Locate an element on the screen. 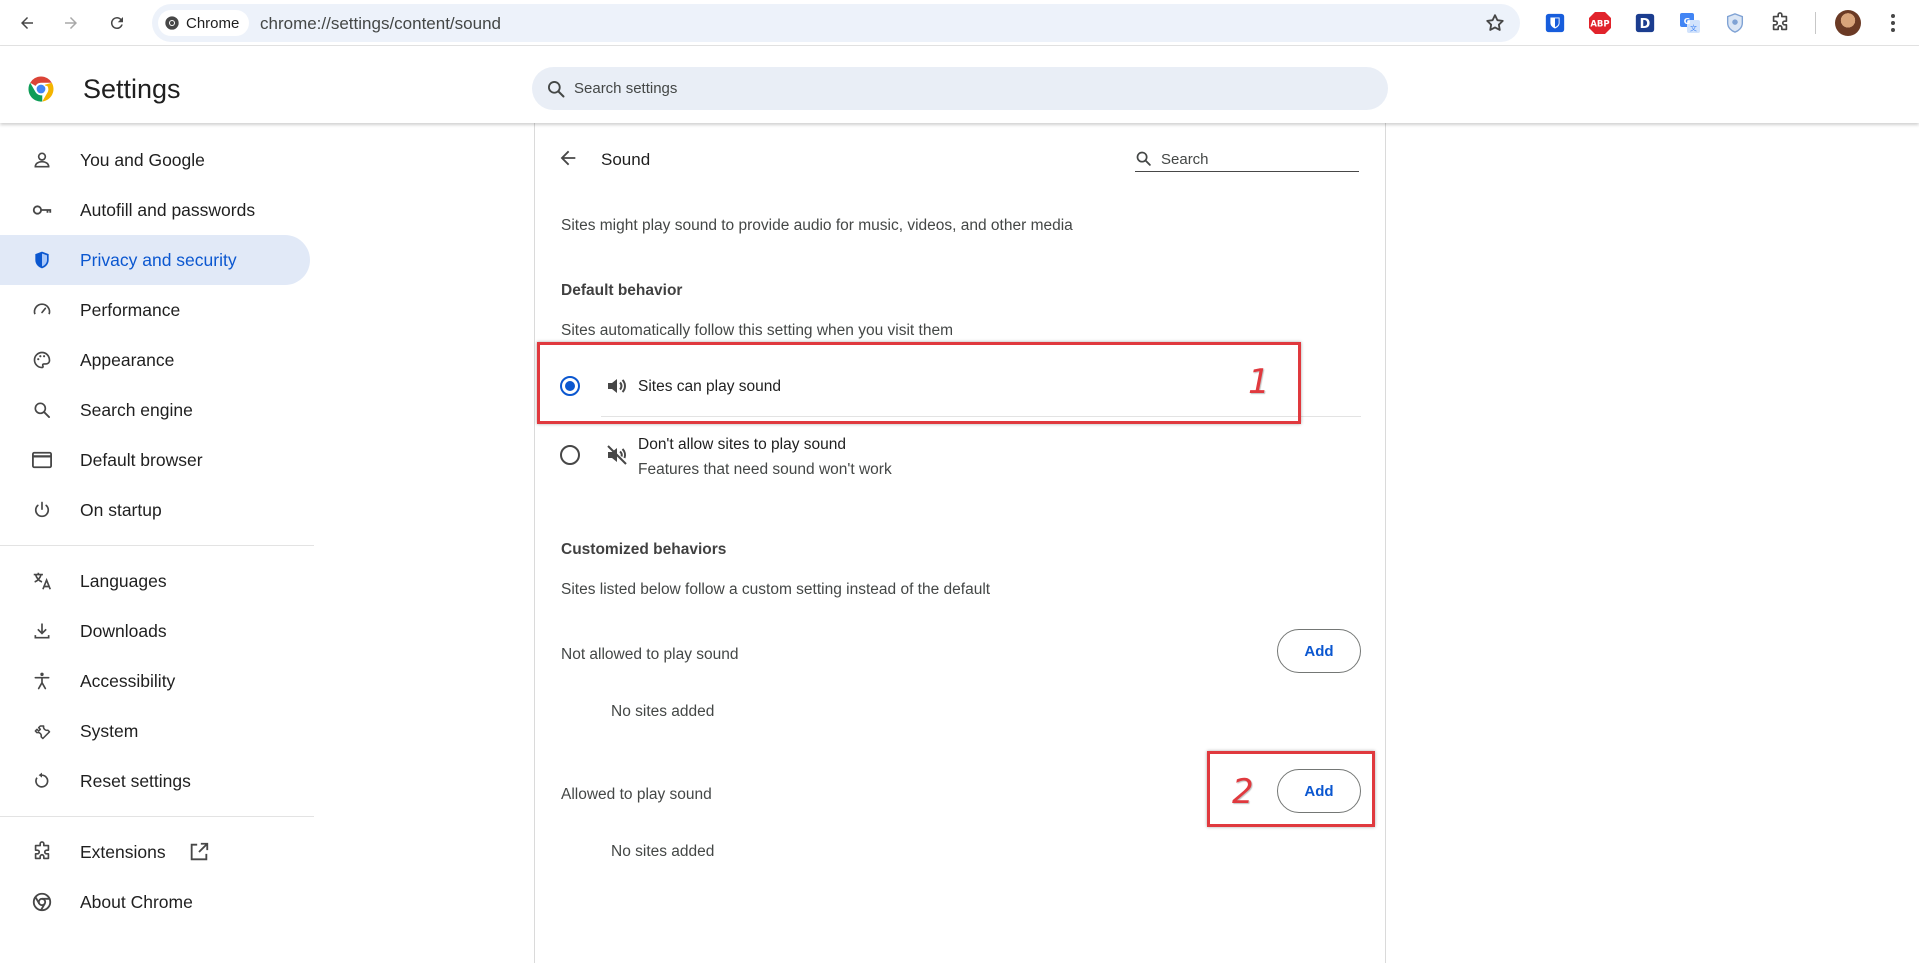 The height and width of the screenshot is (963, 1919). person-icon is located at coordinates (42, 160).